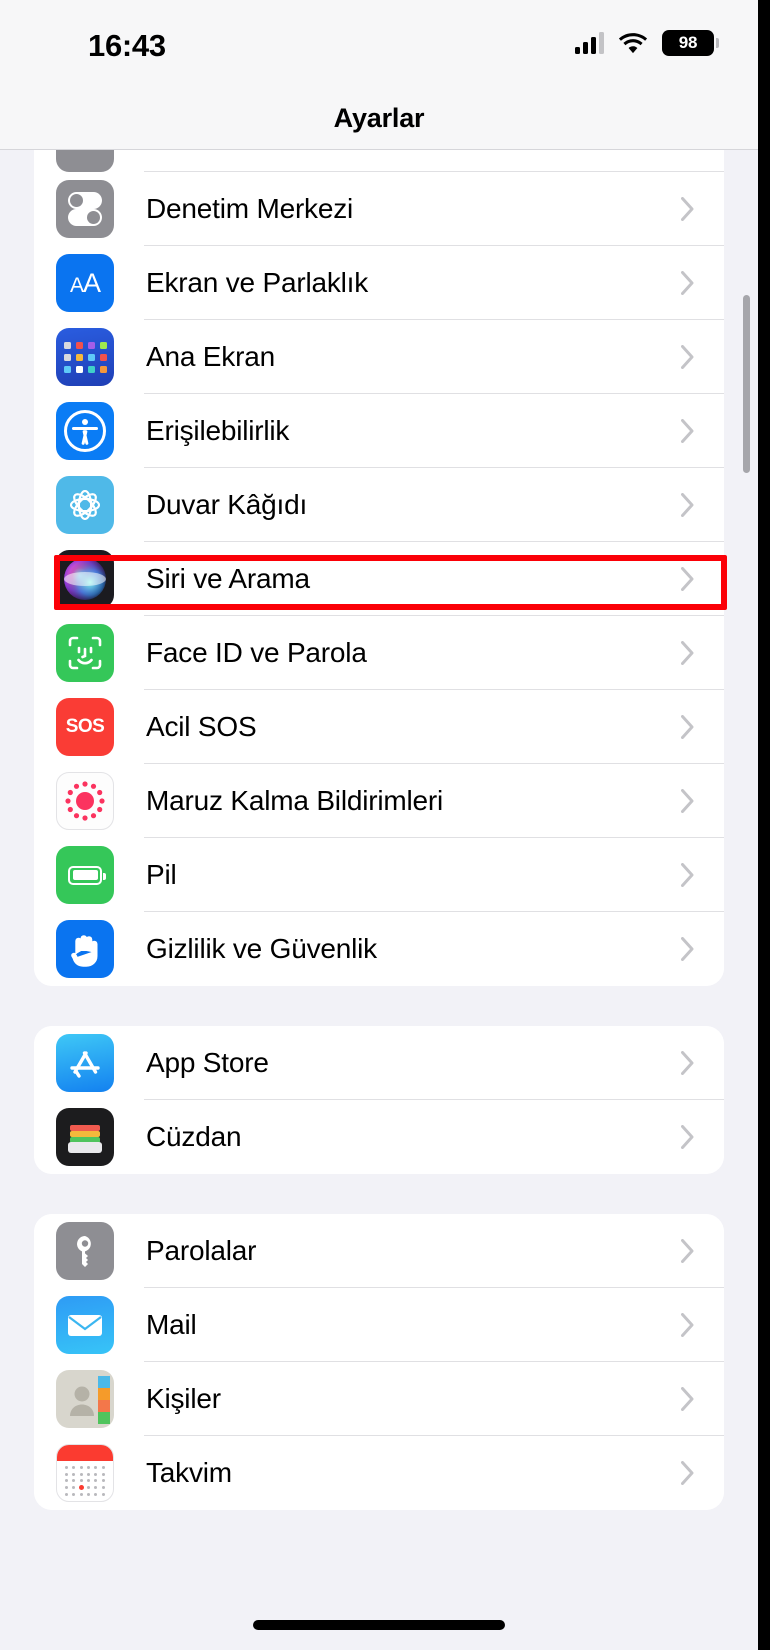 This screenshot has height=1650, width=770. What do you see at coordinates (85, 875) in the screenshot?
I see `battery-settings-icon` at bounding box center [85, 875].